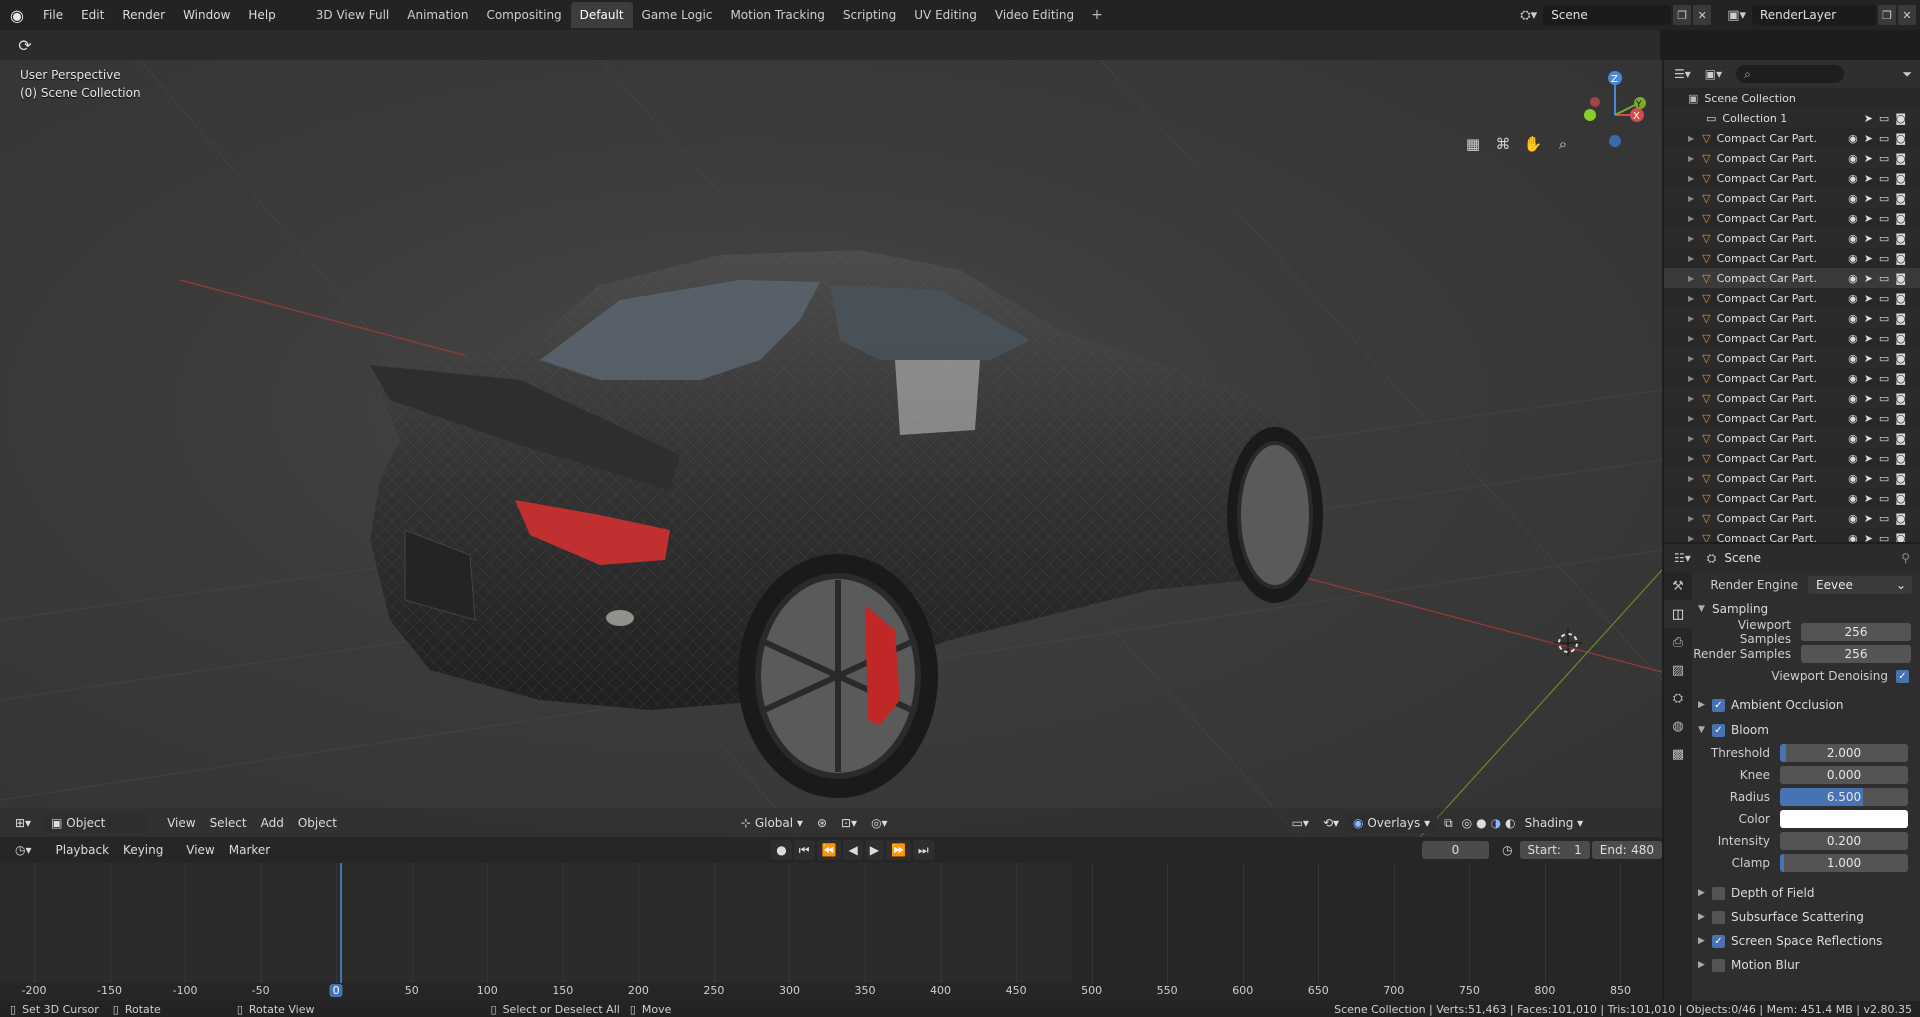 This screenshot has height=1017, width=1920. What do you see at coordinates (23, 823) in the screenshot?
I see `editor-type-icon: ⊞▾` at bounding box center [23, 823].